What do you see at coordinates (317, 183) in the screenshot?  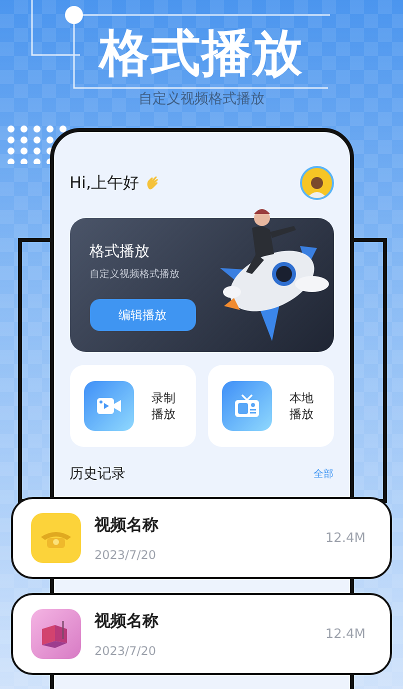 I see `avatar` at bounding box center [317, 183].